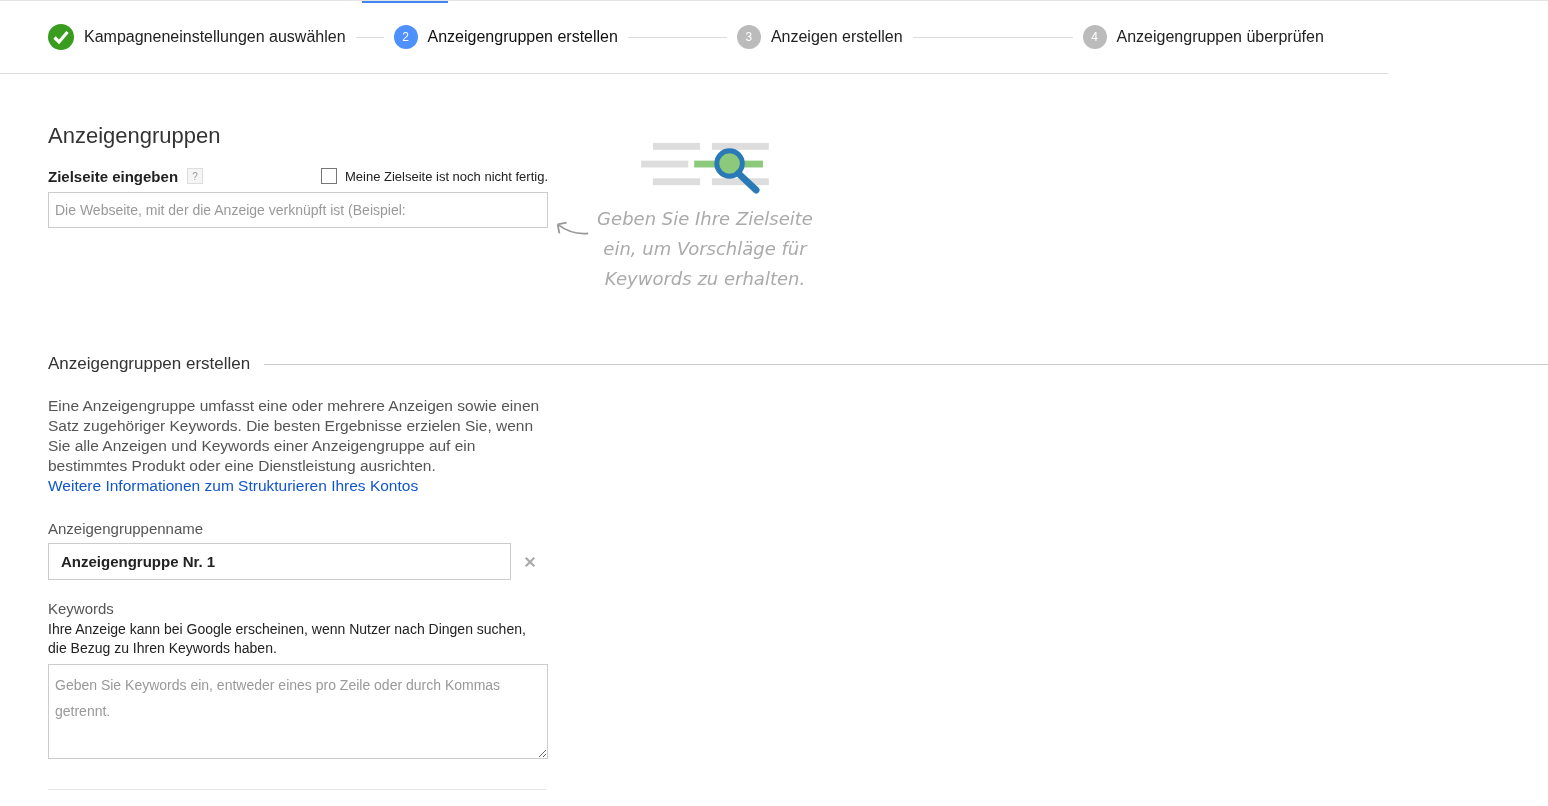 The width and height of the screenshot is (1548, 806). What do you see at coordinates (530, 561) in the screenshot?
I see `close-icon` at bounding box center [530, 561].